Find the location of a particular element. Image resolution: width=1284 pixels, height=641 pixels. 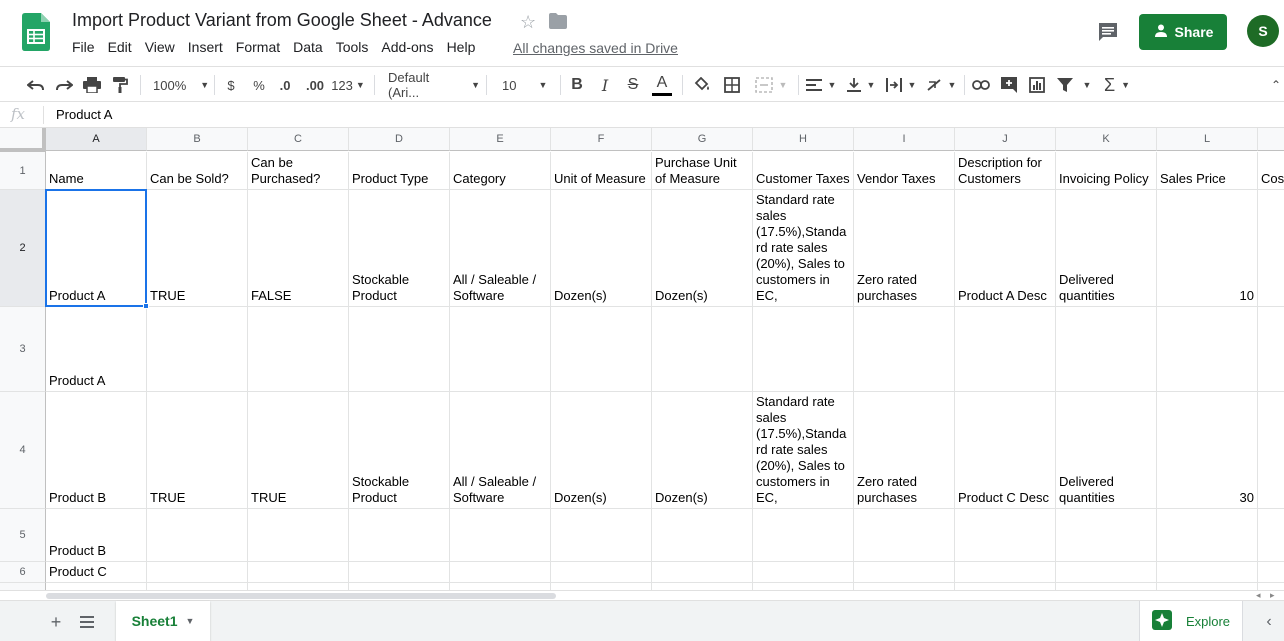

table-cell: 10 is located at coordinates (1207, 248).